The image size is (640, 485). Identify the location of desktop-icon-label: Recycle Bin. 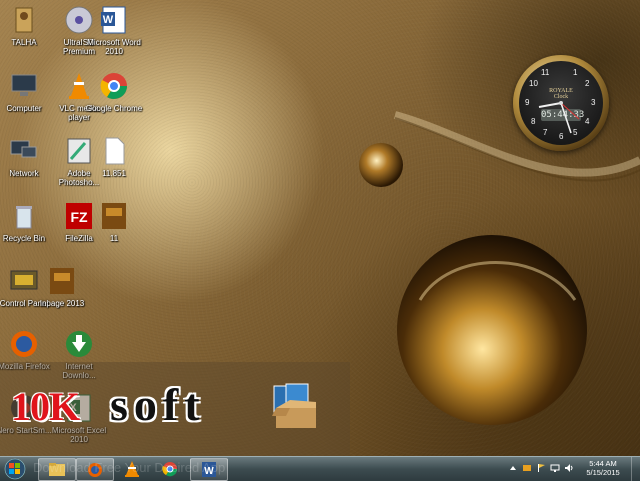
(24, 238).